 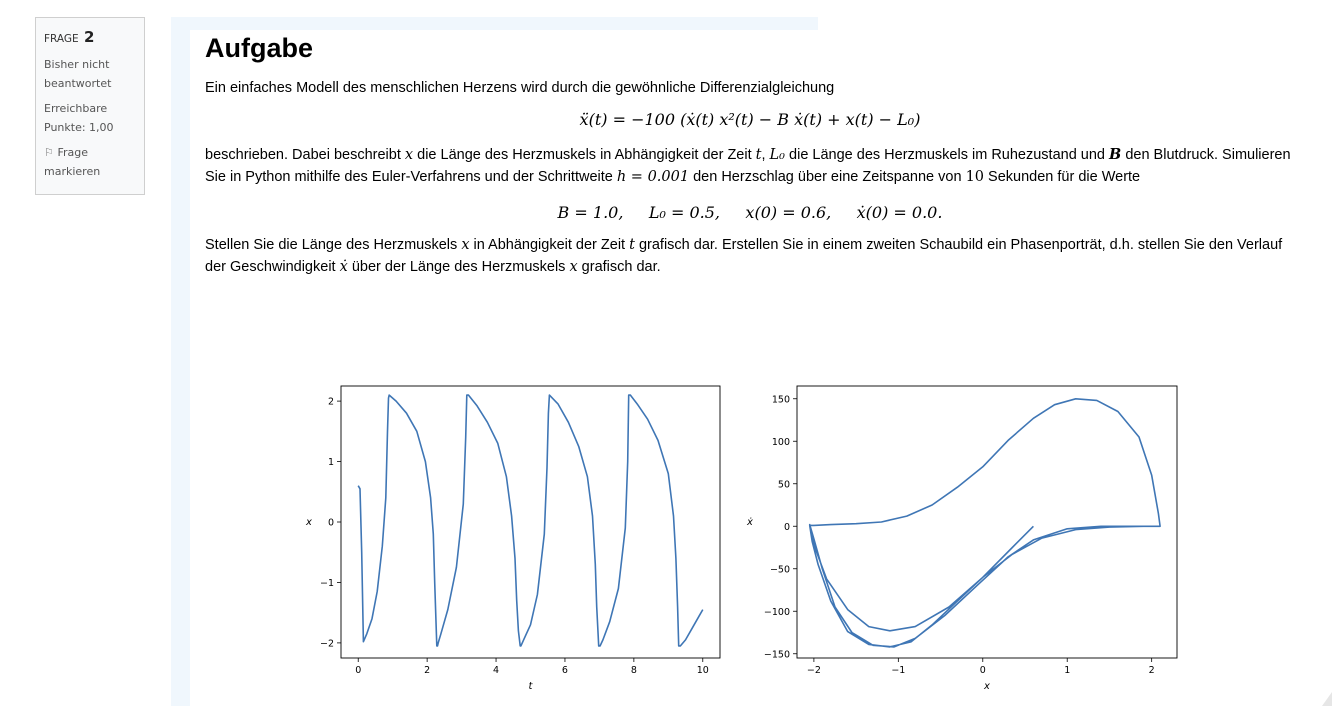 What do you see at coordinates (327, 643) in the screenshot?
I see `y-tick-label: −2` at bounding box center [327, 643].